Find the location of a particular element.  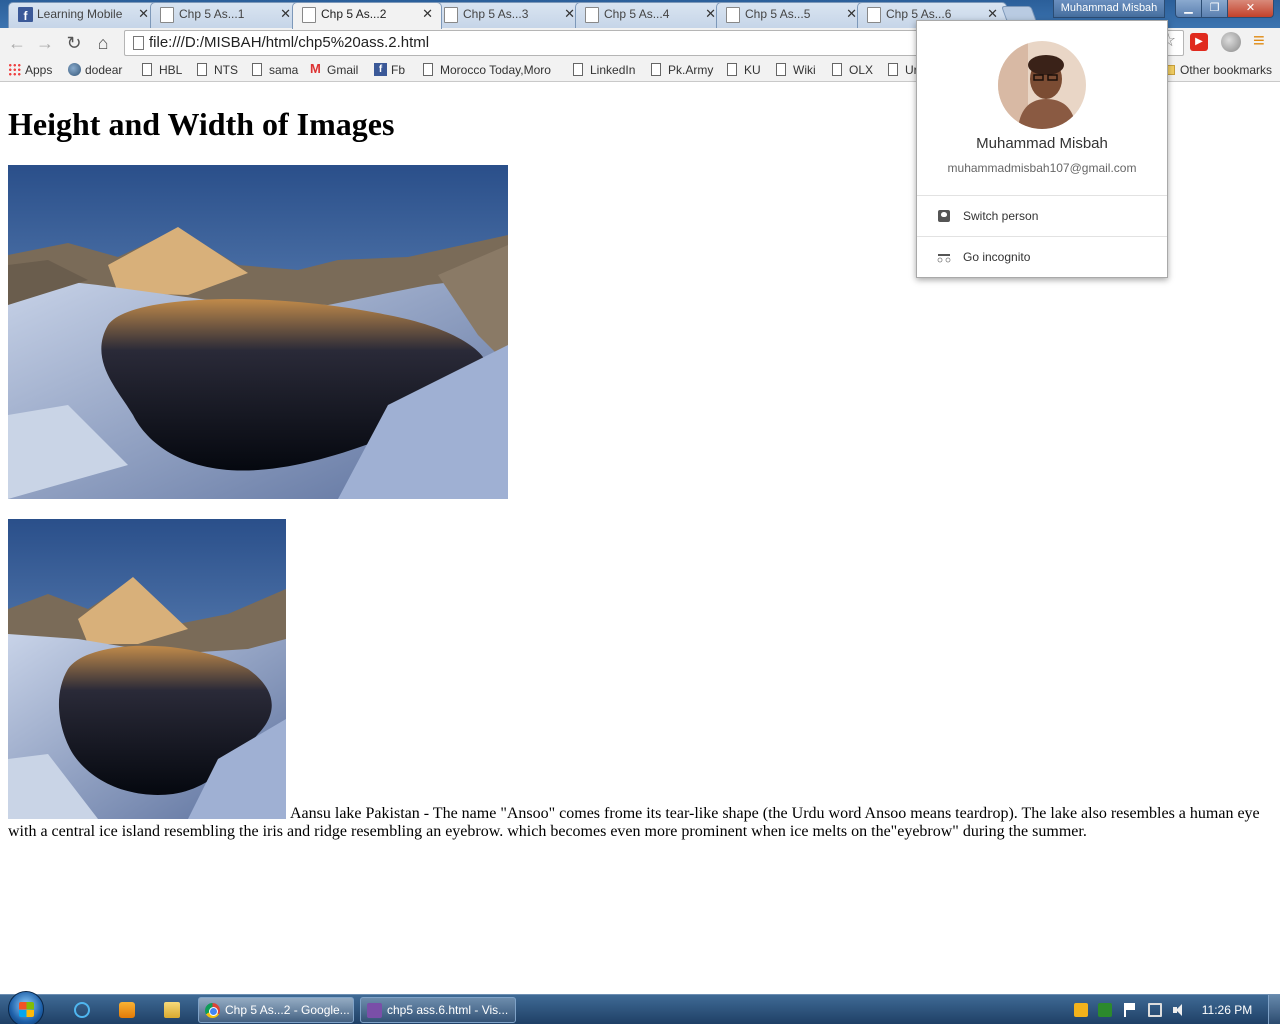

file-explorer-pin is located at coordinates (172, 1010).